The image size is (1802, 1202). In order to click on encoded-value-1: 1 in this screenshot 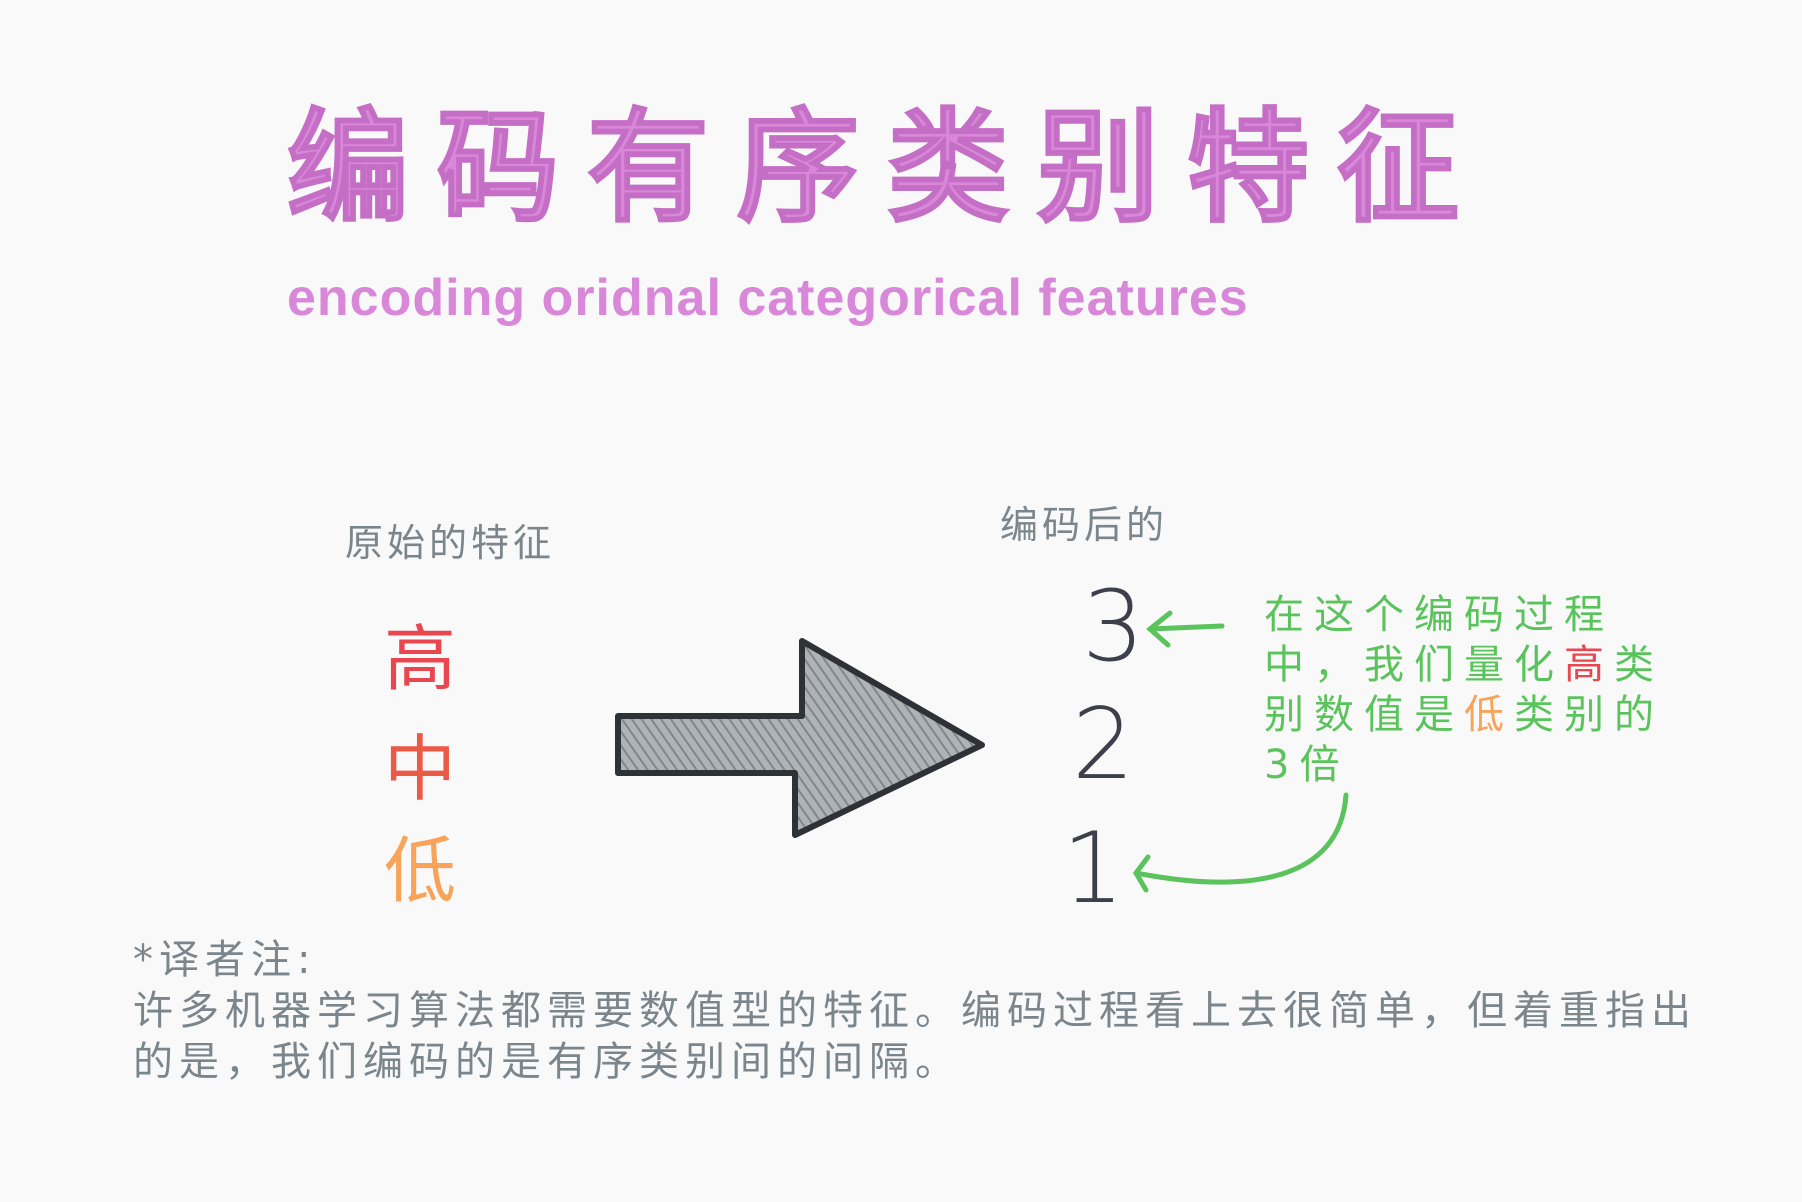, I will do `click(1093, 869)`.